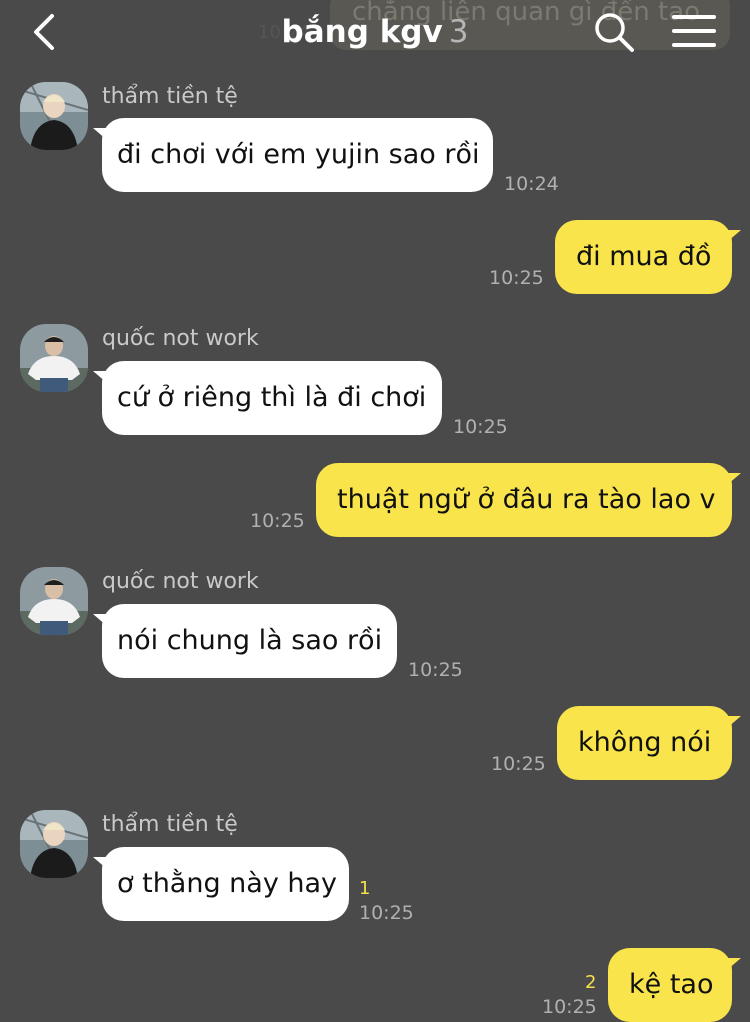 Image resolution: width=750 pixels, height=1022 pixels. Describe the element at coordinates (528, 500) in the screenshot. I see `message-bubble: thuật ngữ ở đâu ra tào lao v` at that location.